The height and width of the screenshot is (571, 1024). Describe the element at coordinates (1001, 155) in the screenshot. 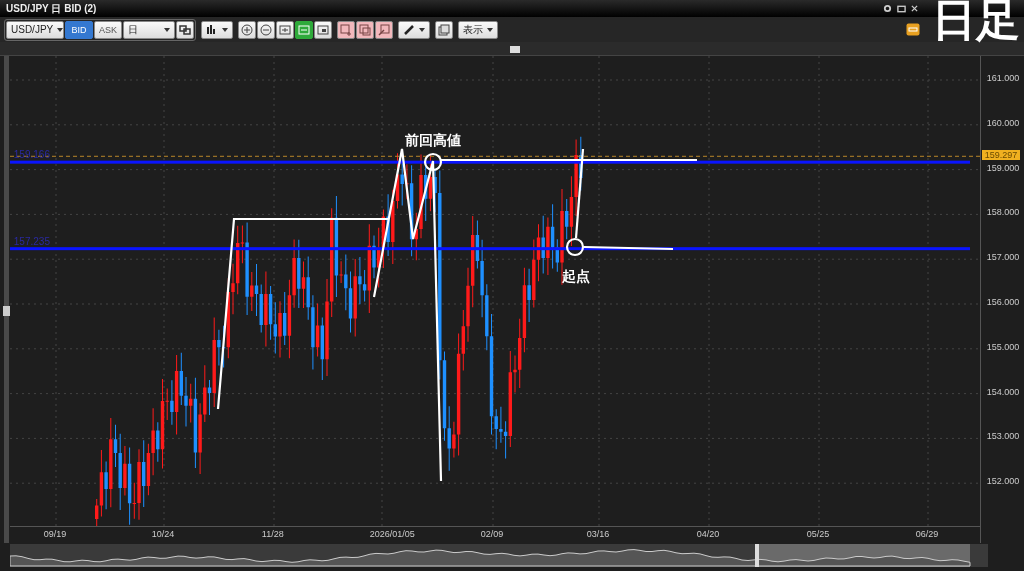

I see `current-price-tag: 159.297` at that location.